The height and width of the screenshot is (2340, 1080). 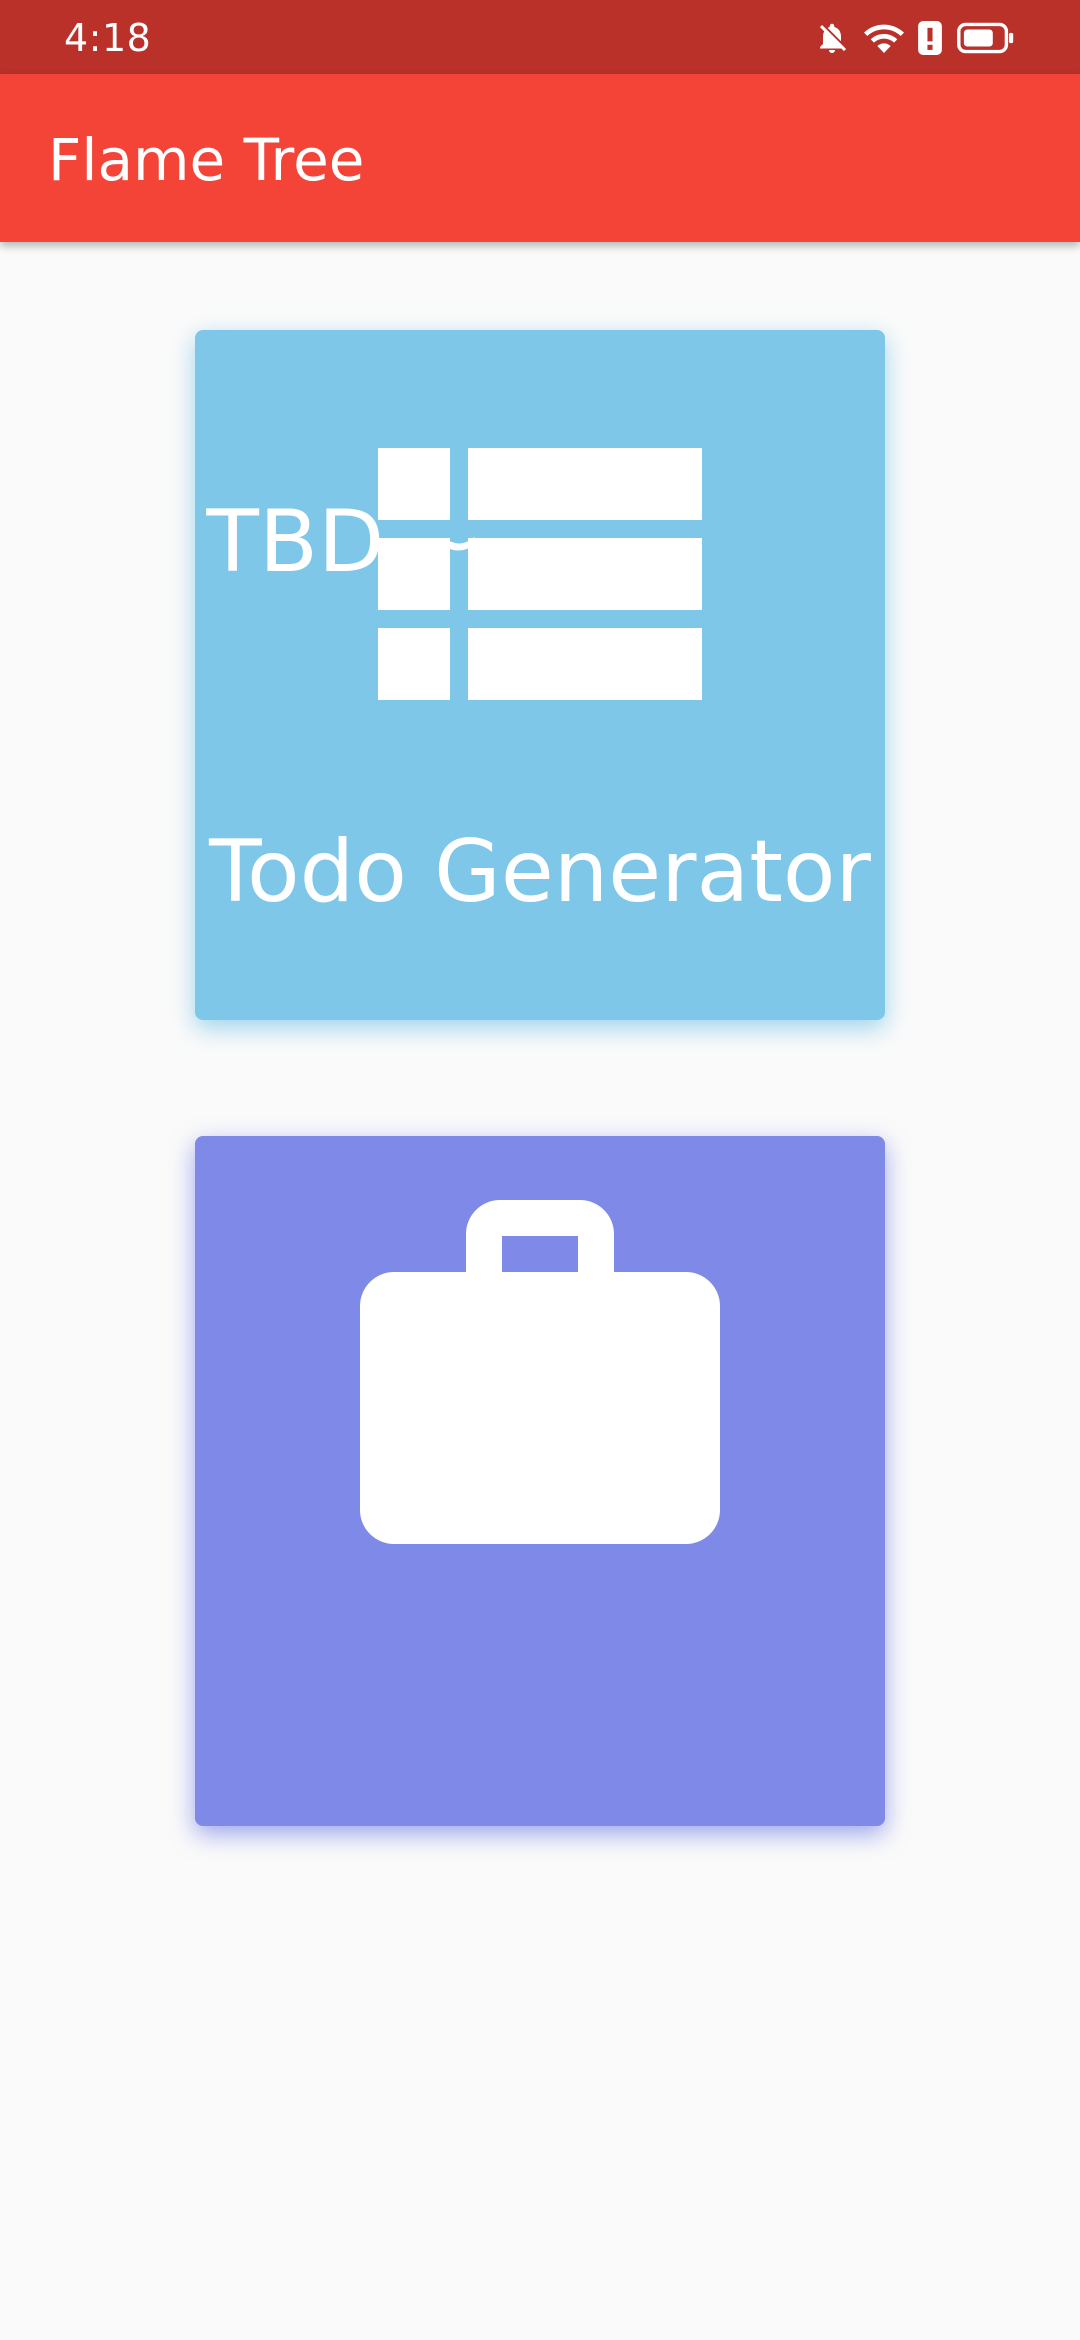 I want to click on app-title: Flame Tree, so click(x=206, y=160).